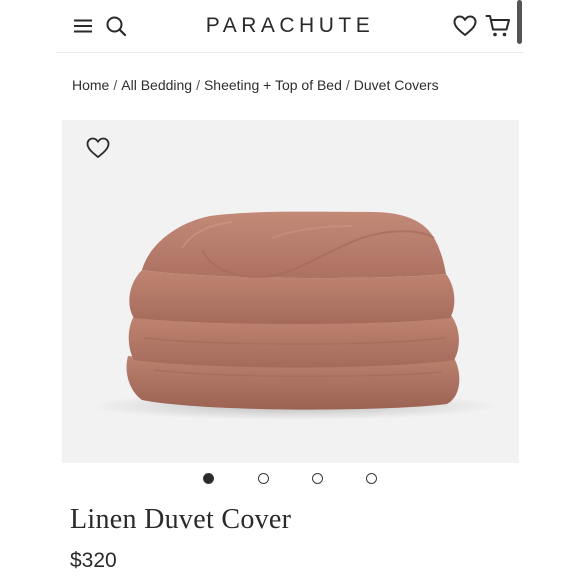 This screenshot has height=580, width=580. Describe the element at coordinates (465, 26) in the screenshot. I see `heart-icon` at that location.